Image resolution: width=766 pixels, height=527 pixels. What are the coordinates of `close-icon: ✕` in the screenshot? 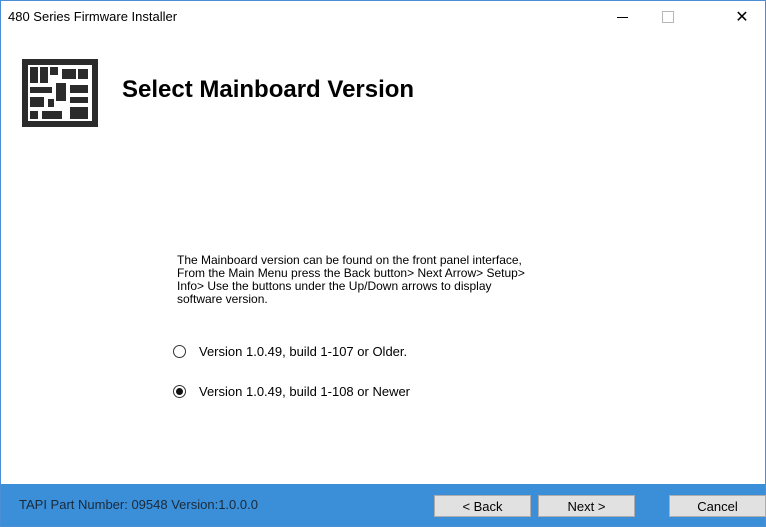 It's located at (742, 17).